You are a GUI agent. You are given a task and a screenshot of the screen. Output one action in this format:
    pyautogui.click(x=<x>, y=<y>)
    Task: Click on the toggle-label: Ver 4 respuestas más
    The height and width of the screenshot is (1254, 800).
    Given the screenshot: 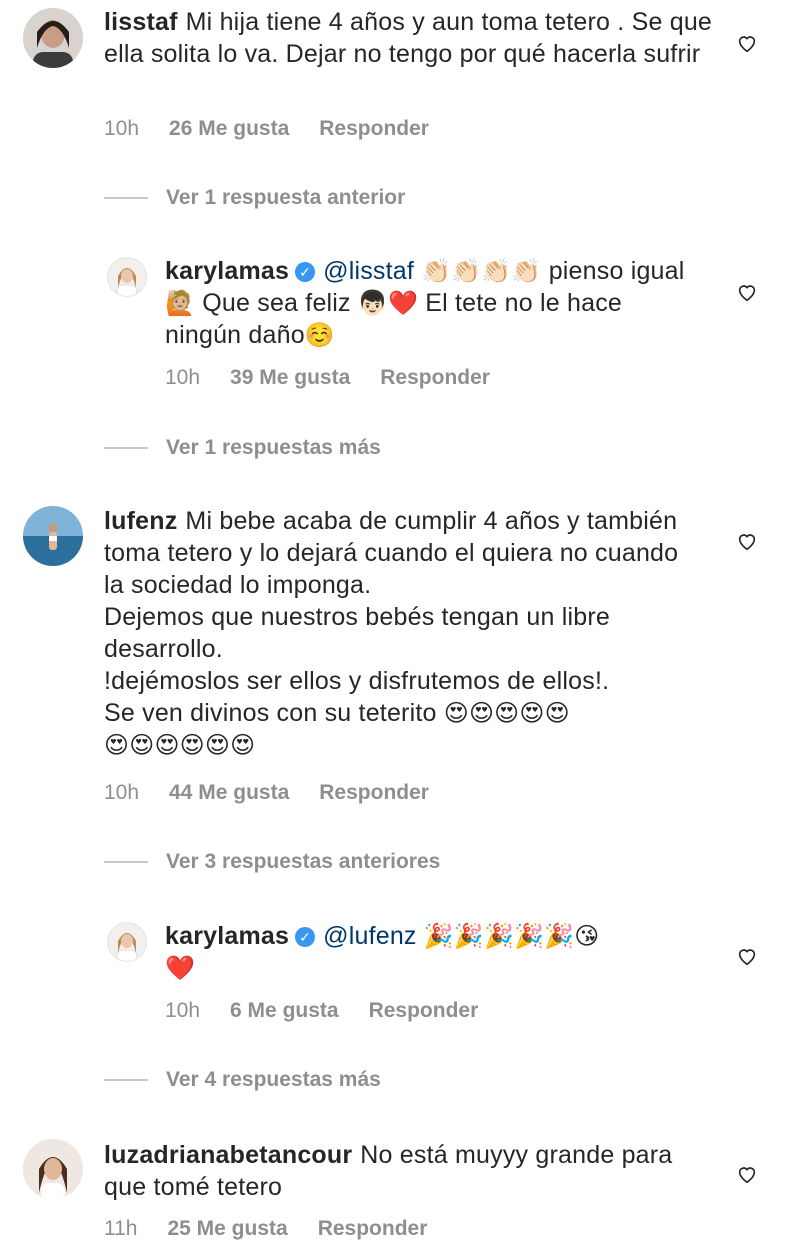 What is the action you would take?
    pyautogui.click(x=273, y=1079)
    